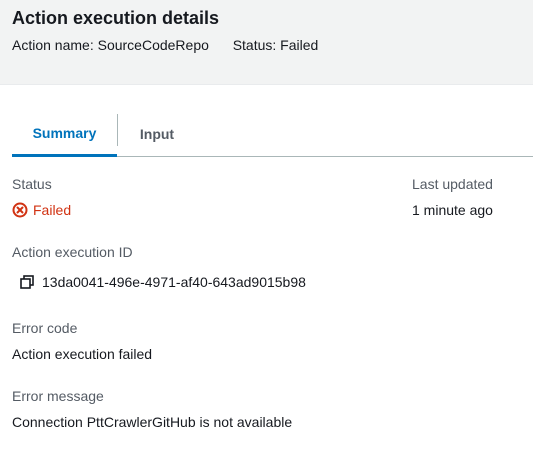  Describe the element at coordinates (27, 282) in the screenshot. I see `copy-icon` at that location.